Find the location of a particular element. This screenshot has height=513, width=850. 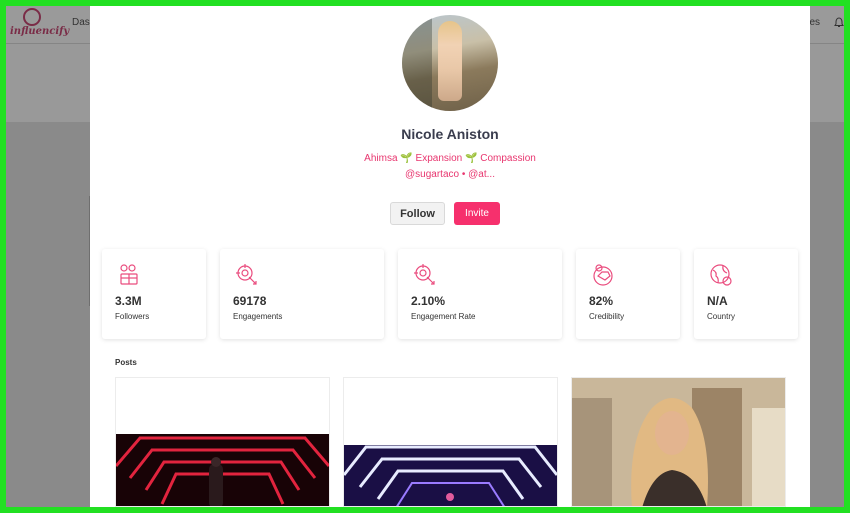

logo-text: influencify is located at coordinates (40, 31).